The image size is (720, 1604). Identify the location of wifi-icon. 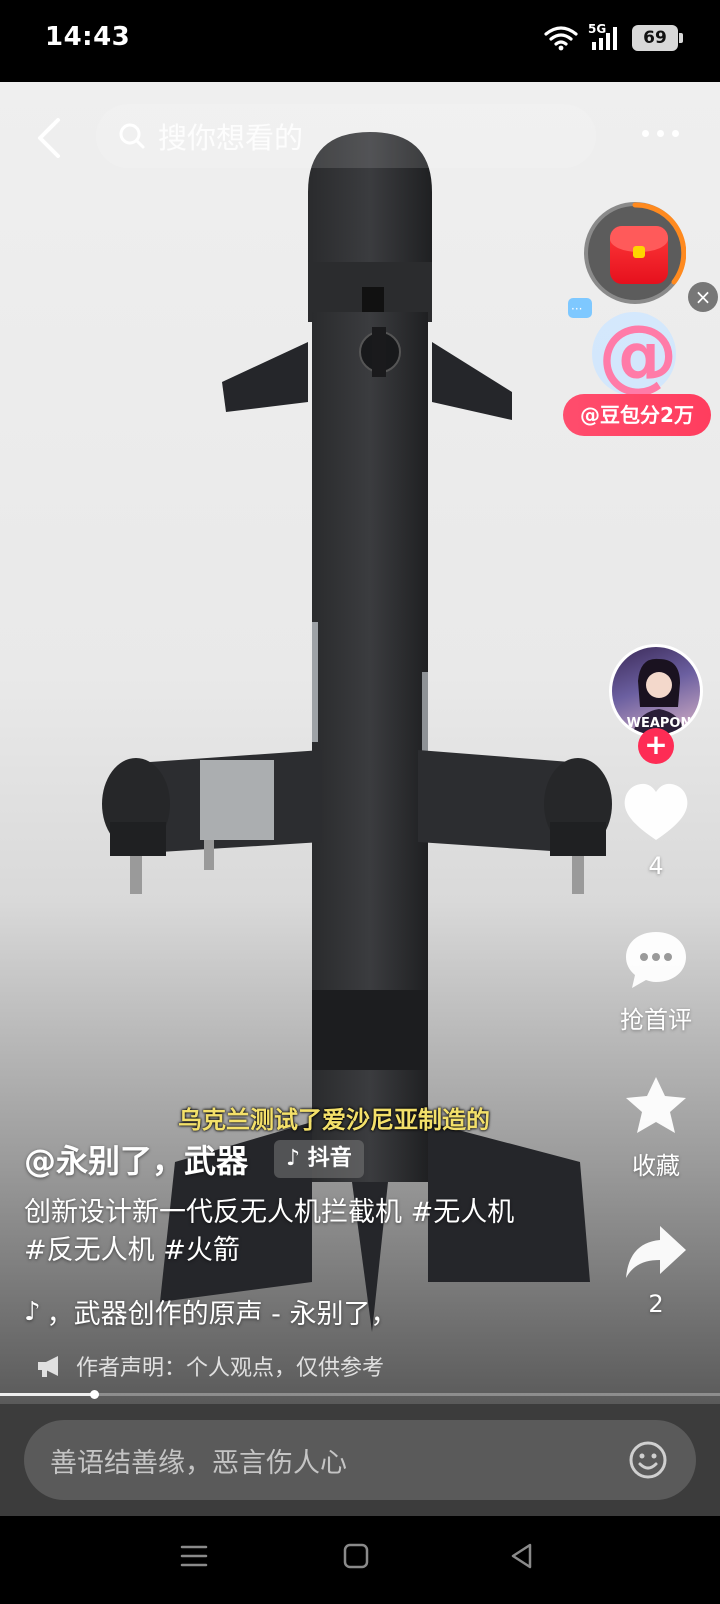
(561, 38).